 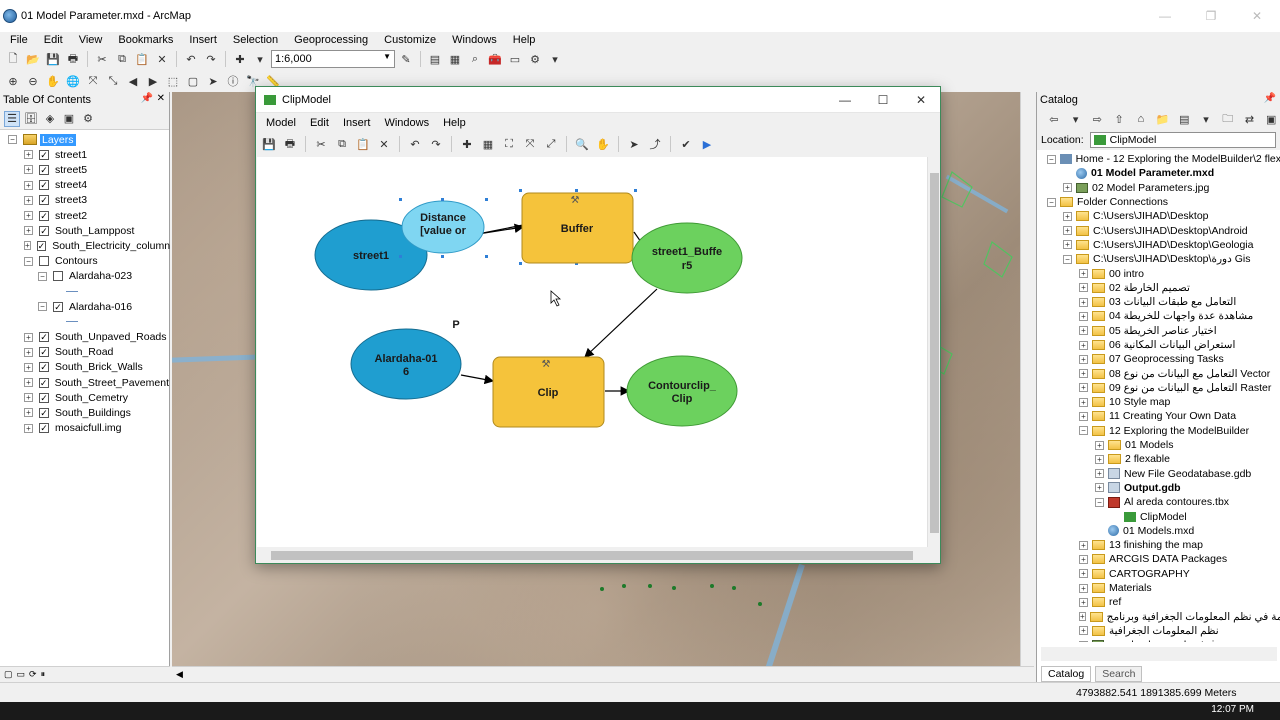 I want to click on map-vertical-scrollbar, so click(x=1027, y=379).